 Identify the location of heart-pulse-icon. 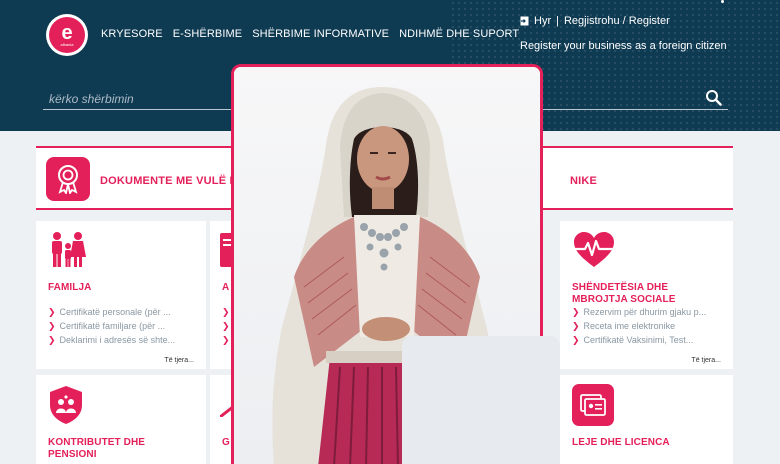
(594, 249).